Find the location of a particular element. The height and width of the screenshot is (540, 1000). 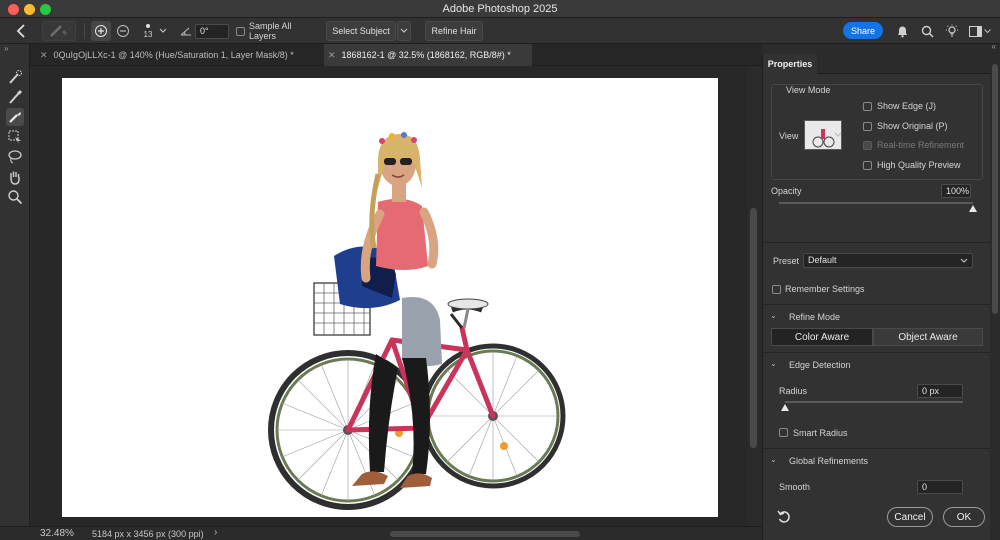

quick-selection-tool is located at coordinates (15, 77).